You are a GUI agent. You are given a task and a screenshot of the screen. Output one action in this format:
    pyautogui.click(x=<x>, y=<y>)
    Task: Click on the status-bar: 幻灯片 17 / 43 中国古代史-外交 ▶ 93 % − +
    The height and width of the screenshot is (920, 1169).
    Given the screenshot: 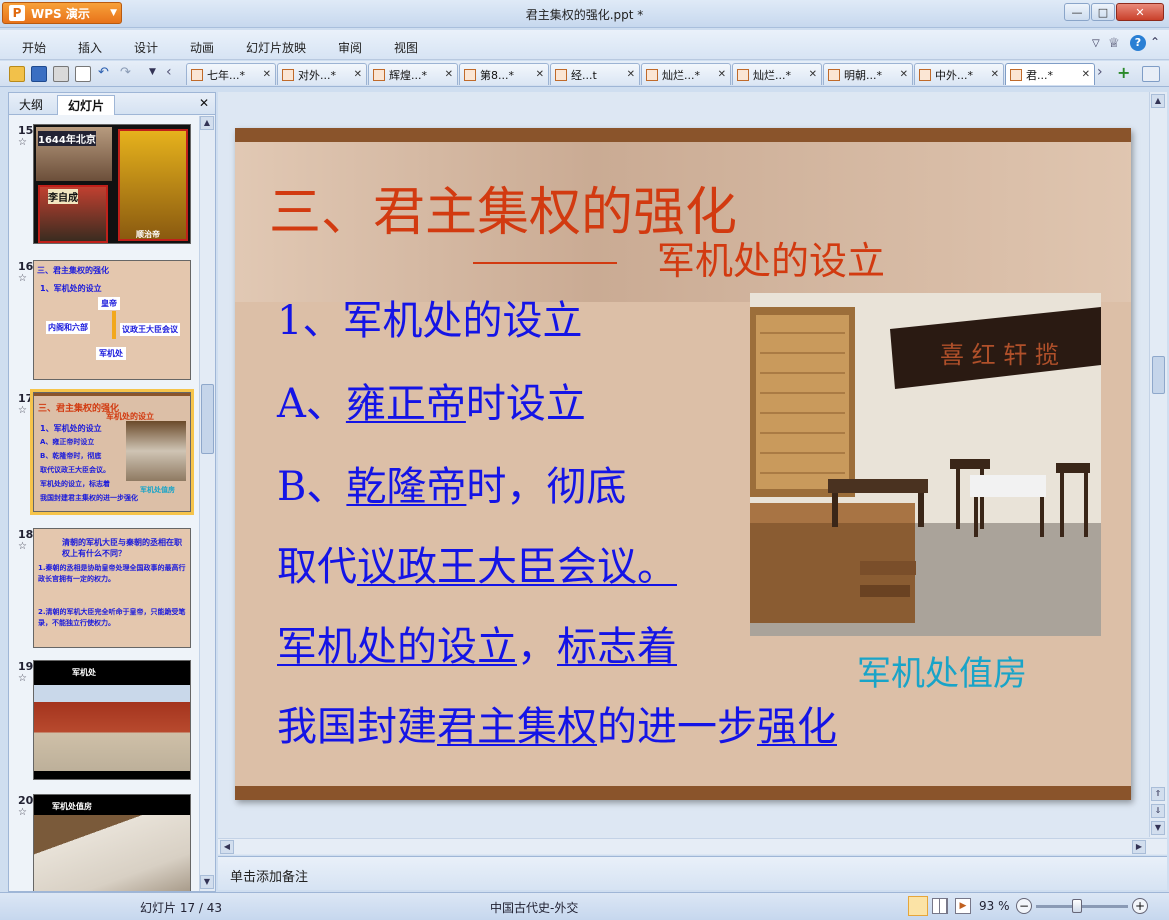 What is the action you would take?
    pyautogui.click(x=584, y=906)
    